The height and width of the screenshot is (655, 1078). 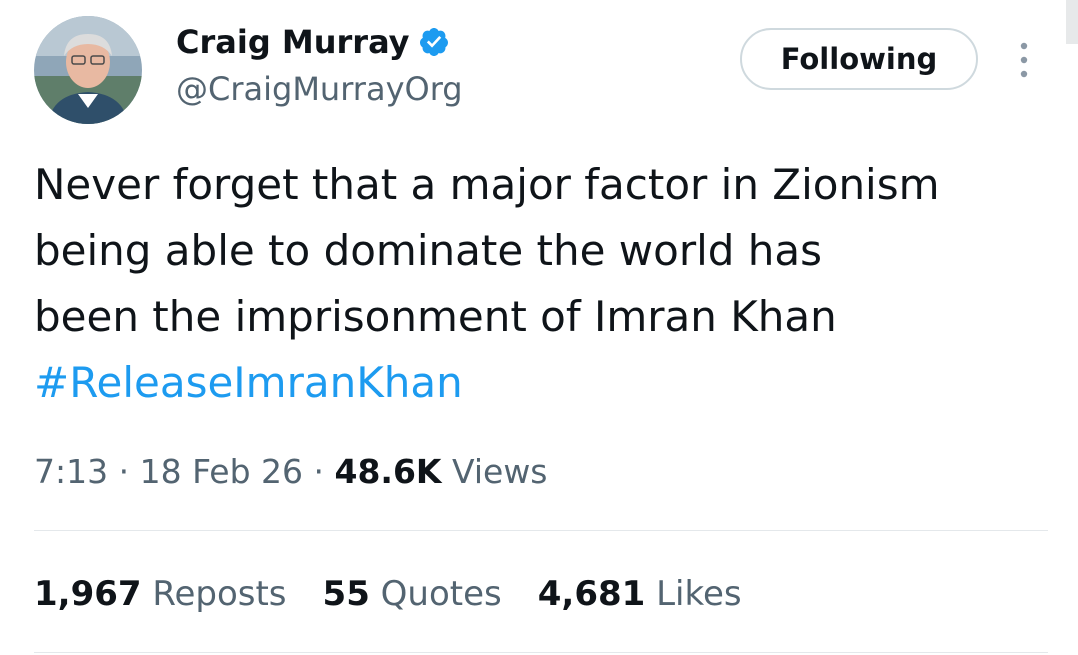 What do you see at coordinates (699, 594) in the screenshot?
I see `likes-label: Likes` at bounding box center [699, 594].